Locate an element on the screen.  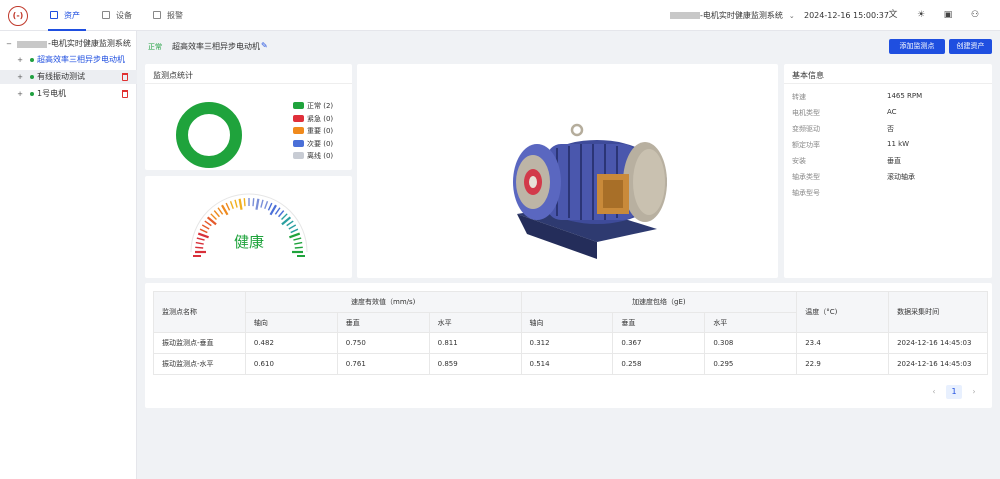
col-header-temp: 温度（°C) is located at coordinates (843, 312).